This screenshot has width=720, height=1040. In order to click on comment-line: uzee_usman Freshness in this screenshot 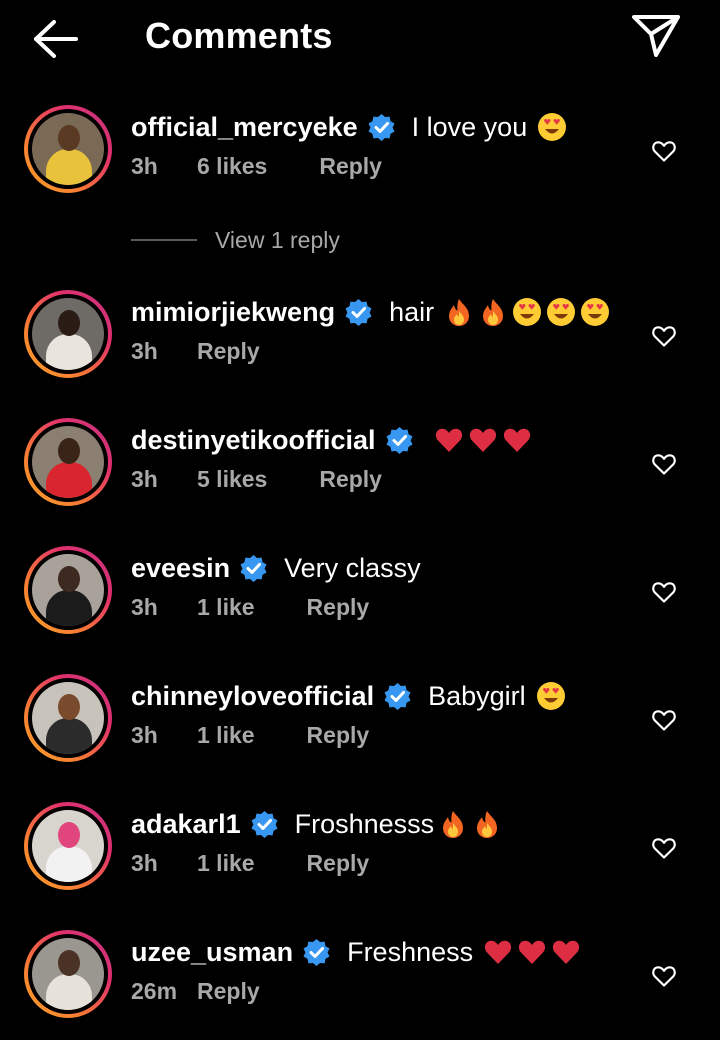, I will do `click(356, 952)`.